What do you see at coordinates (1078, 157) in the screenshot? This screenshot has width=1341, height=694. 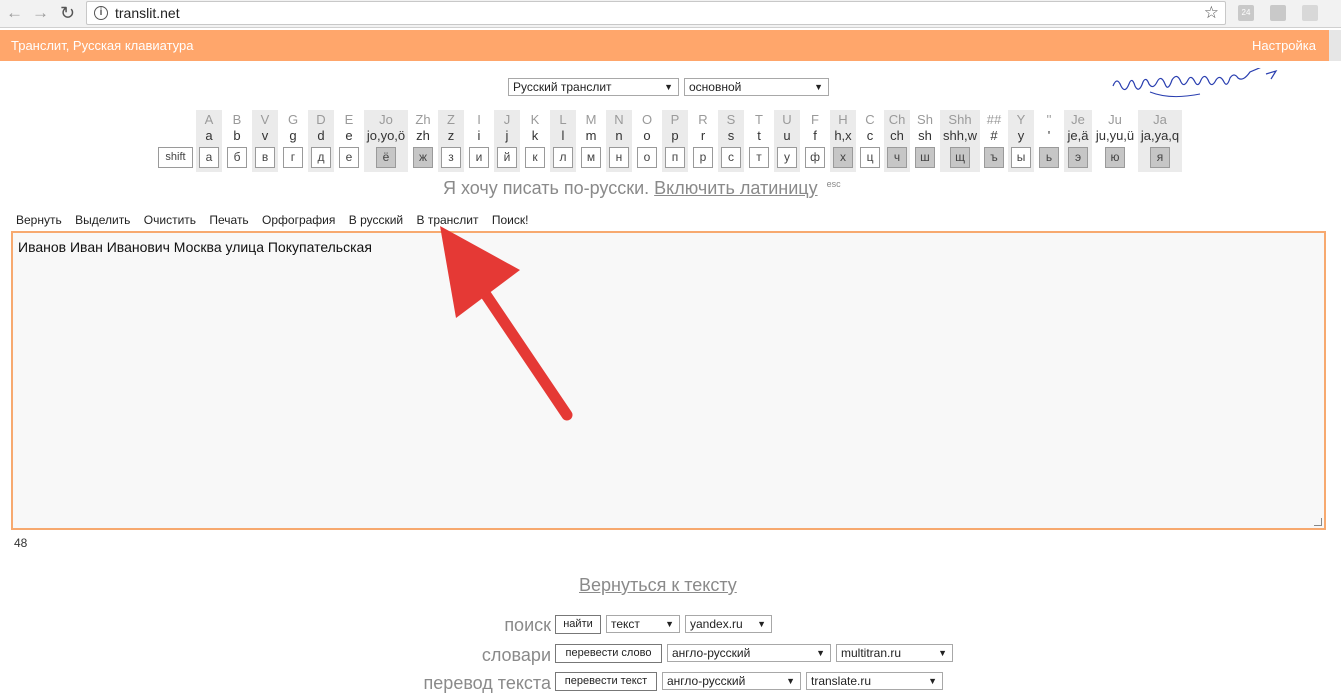 I see `cyrillic-key: э` at bounding box center [1078, 157].